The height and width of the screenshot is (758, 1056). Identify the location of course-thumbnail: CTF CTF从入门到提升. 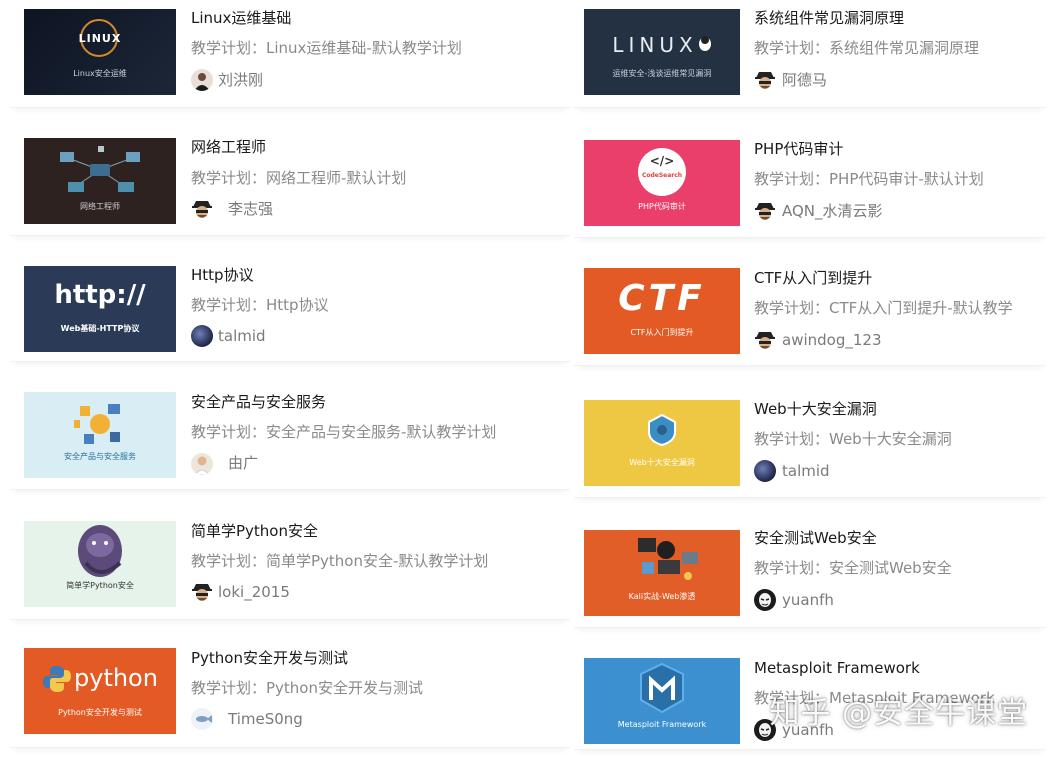
(662, 311).